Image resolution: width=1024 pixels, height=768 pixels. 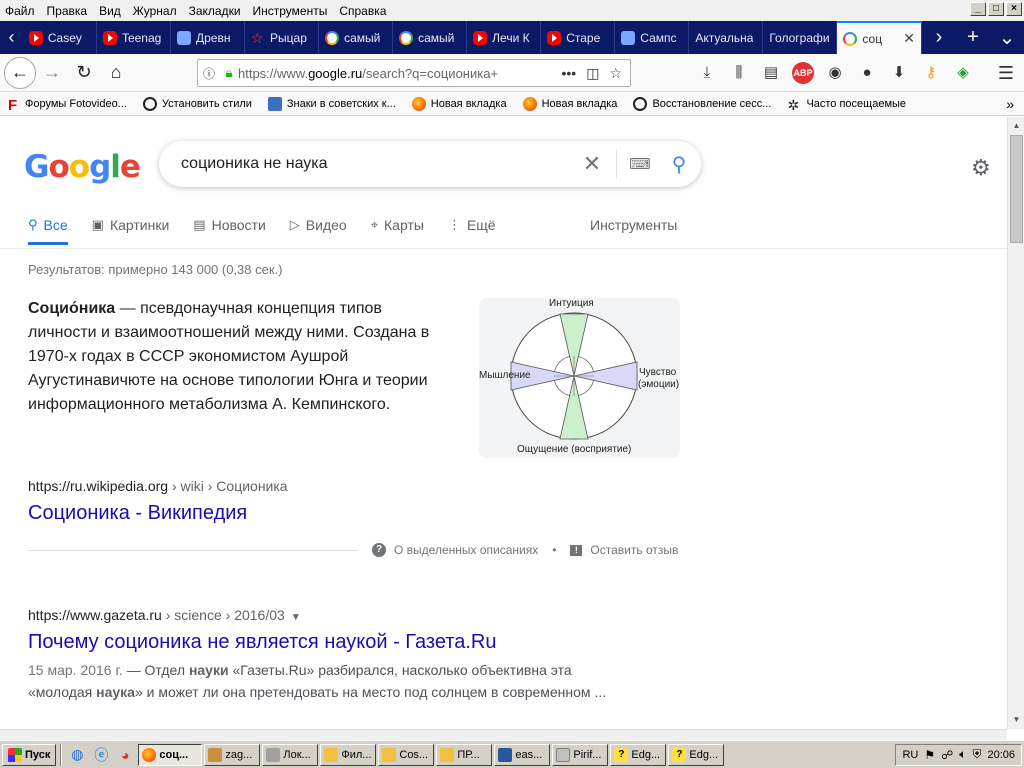 What do you see at coordinates (707, 73) in the screenshot?
I see `download-icon: ⤓` at bounding box center [707, 73].